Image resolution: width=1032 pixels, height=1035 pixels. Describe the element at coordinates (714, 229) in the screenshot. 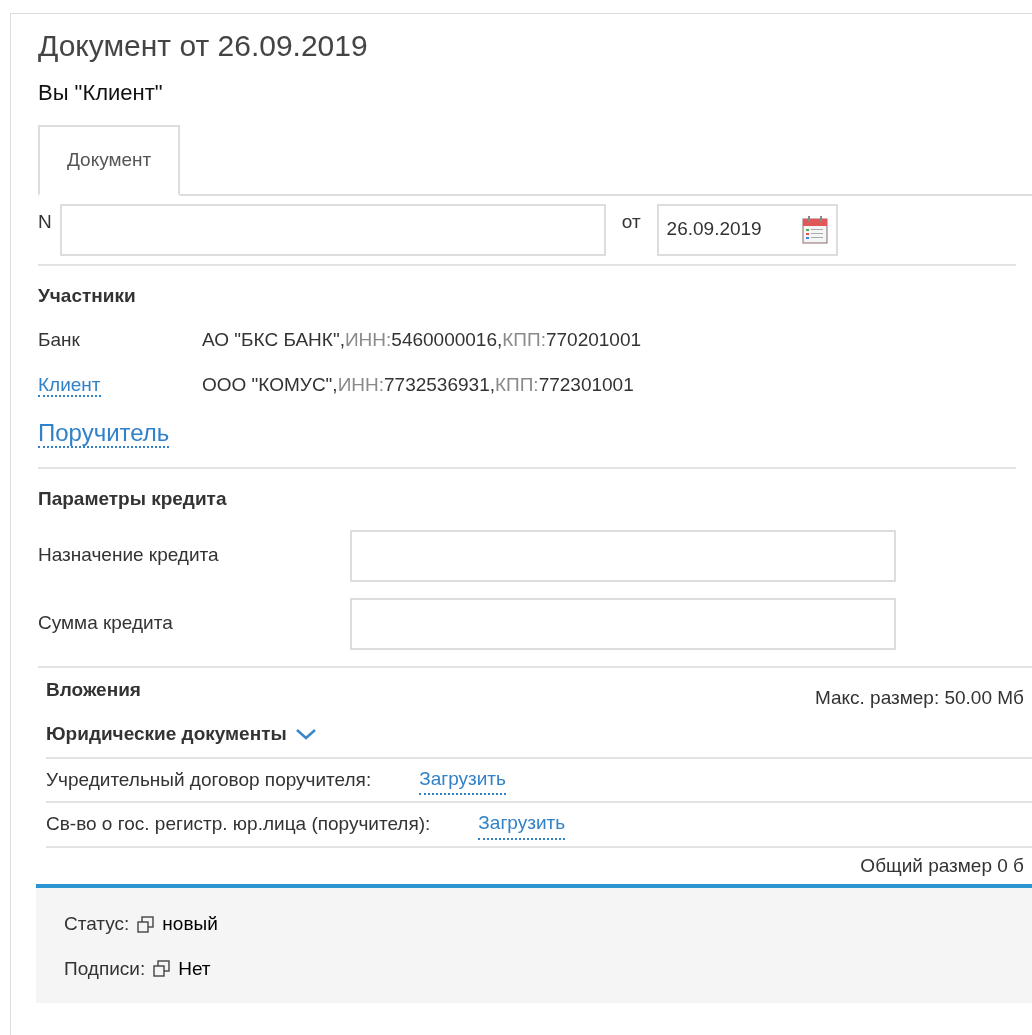

I see `date-value: 26.09.2019` at that location.